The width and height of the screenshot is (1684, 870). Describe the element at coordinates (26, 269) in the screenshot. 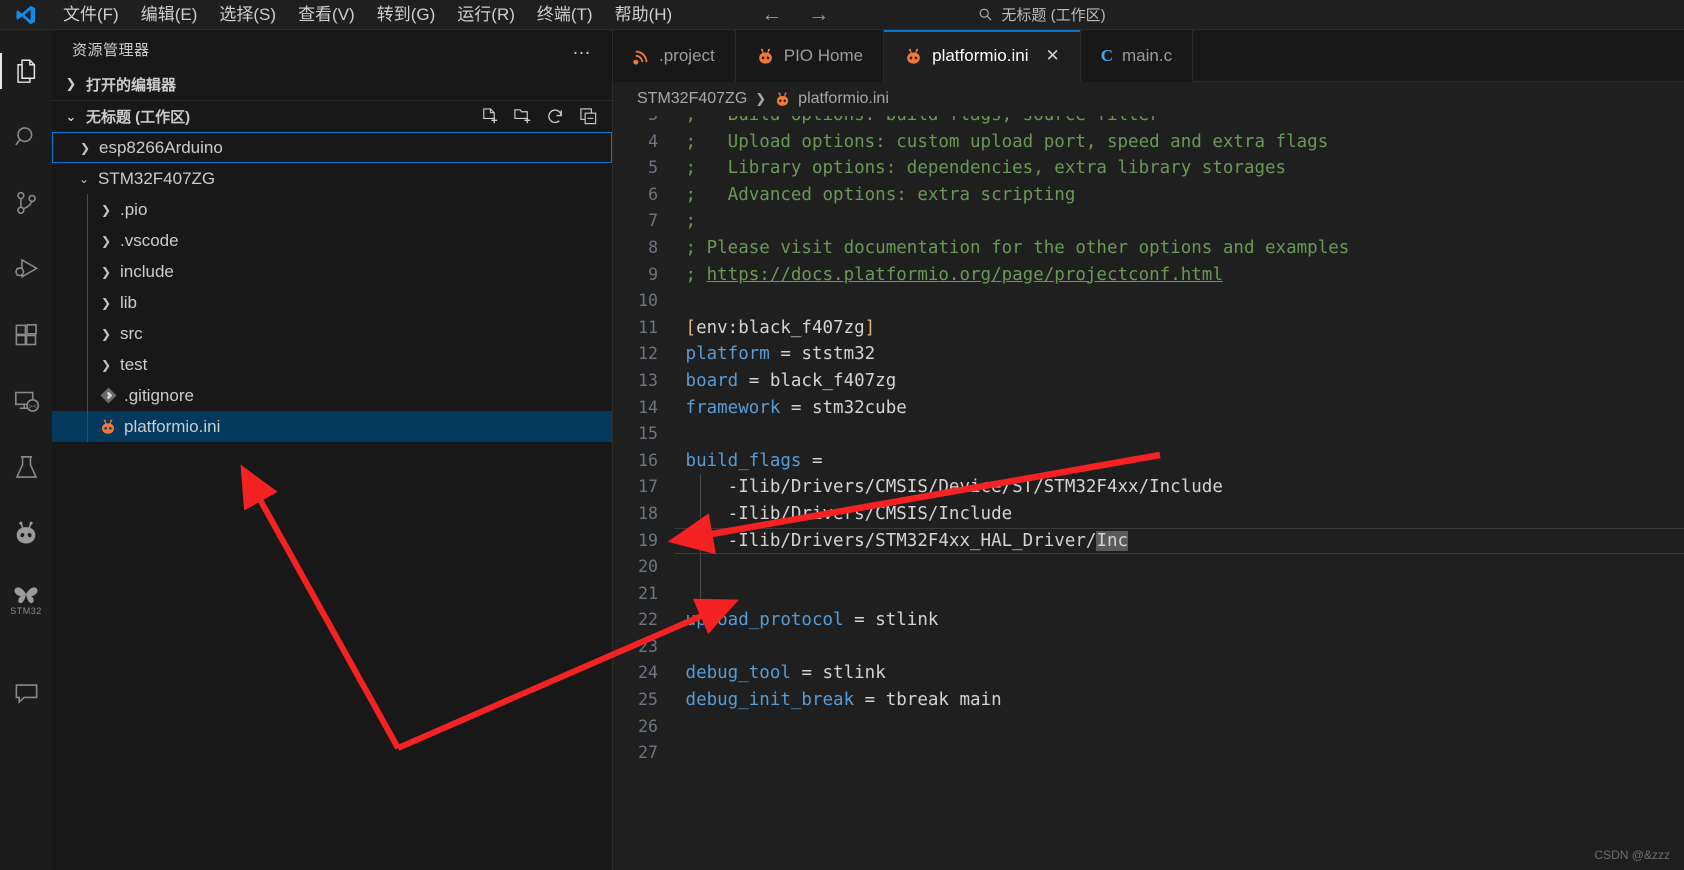

I see `activity-run-debug` at that location.